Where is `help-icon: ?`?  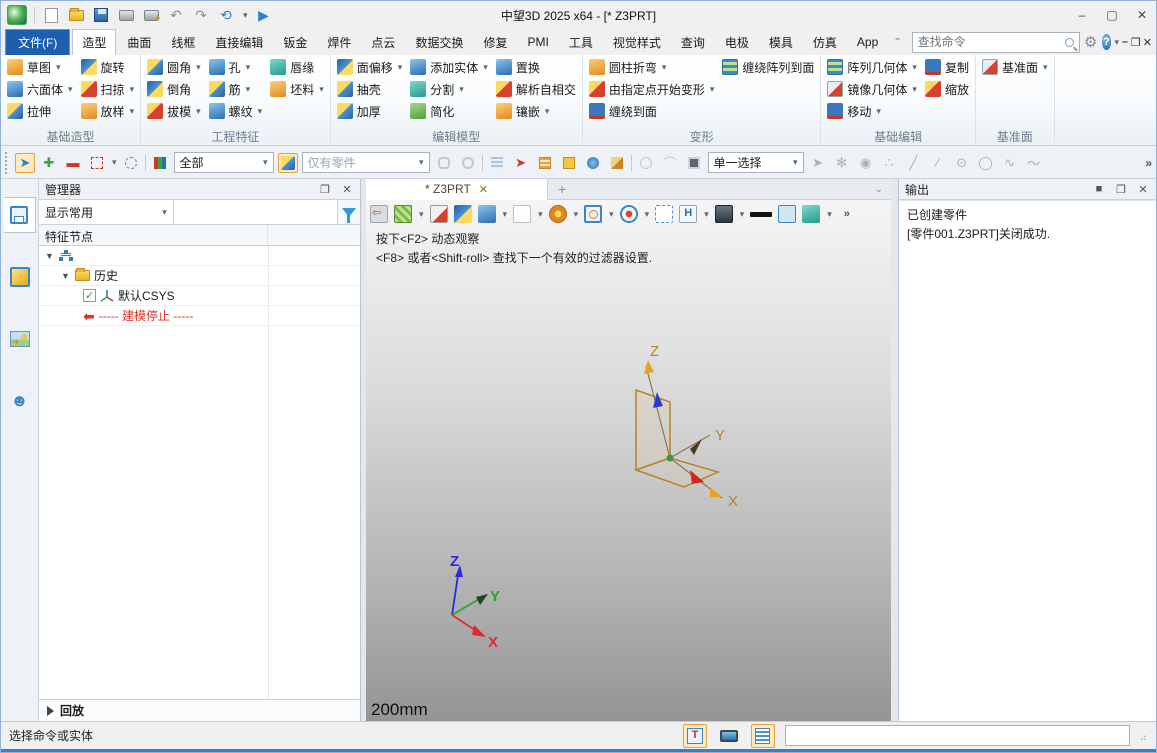
help-icon: ? is located at coordinates (1106, 42).